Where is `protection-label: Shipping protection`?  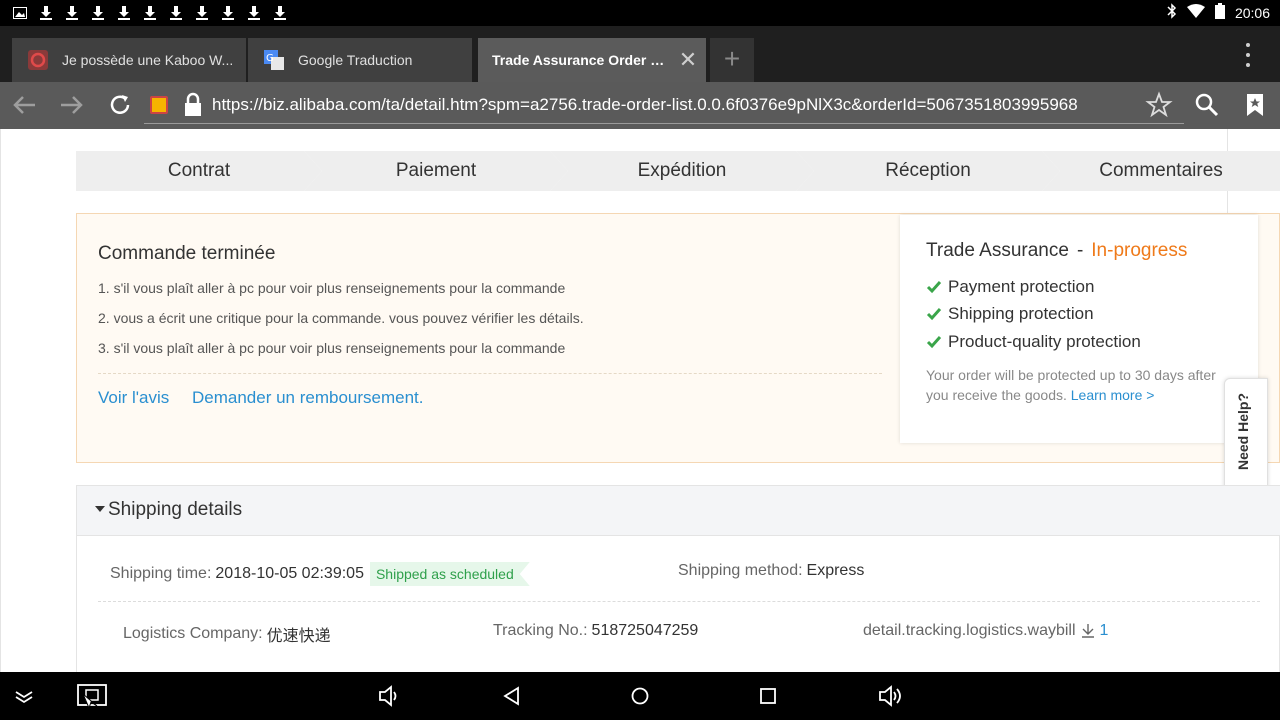
protection-label: Shipping protection is located at coordinates (1021, 313).